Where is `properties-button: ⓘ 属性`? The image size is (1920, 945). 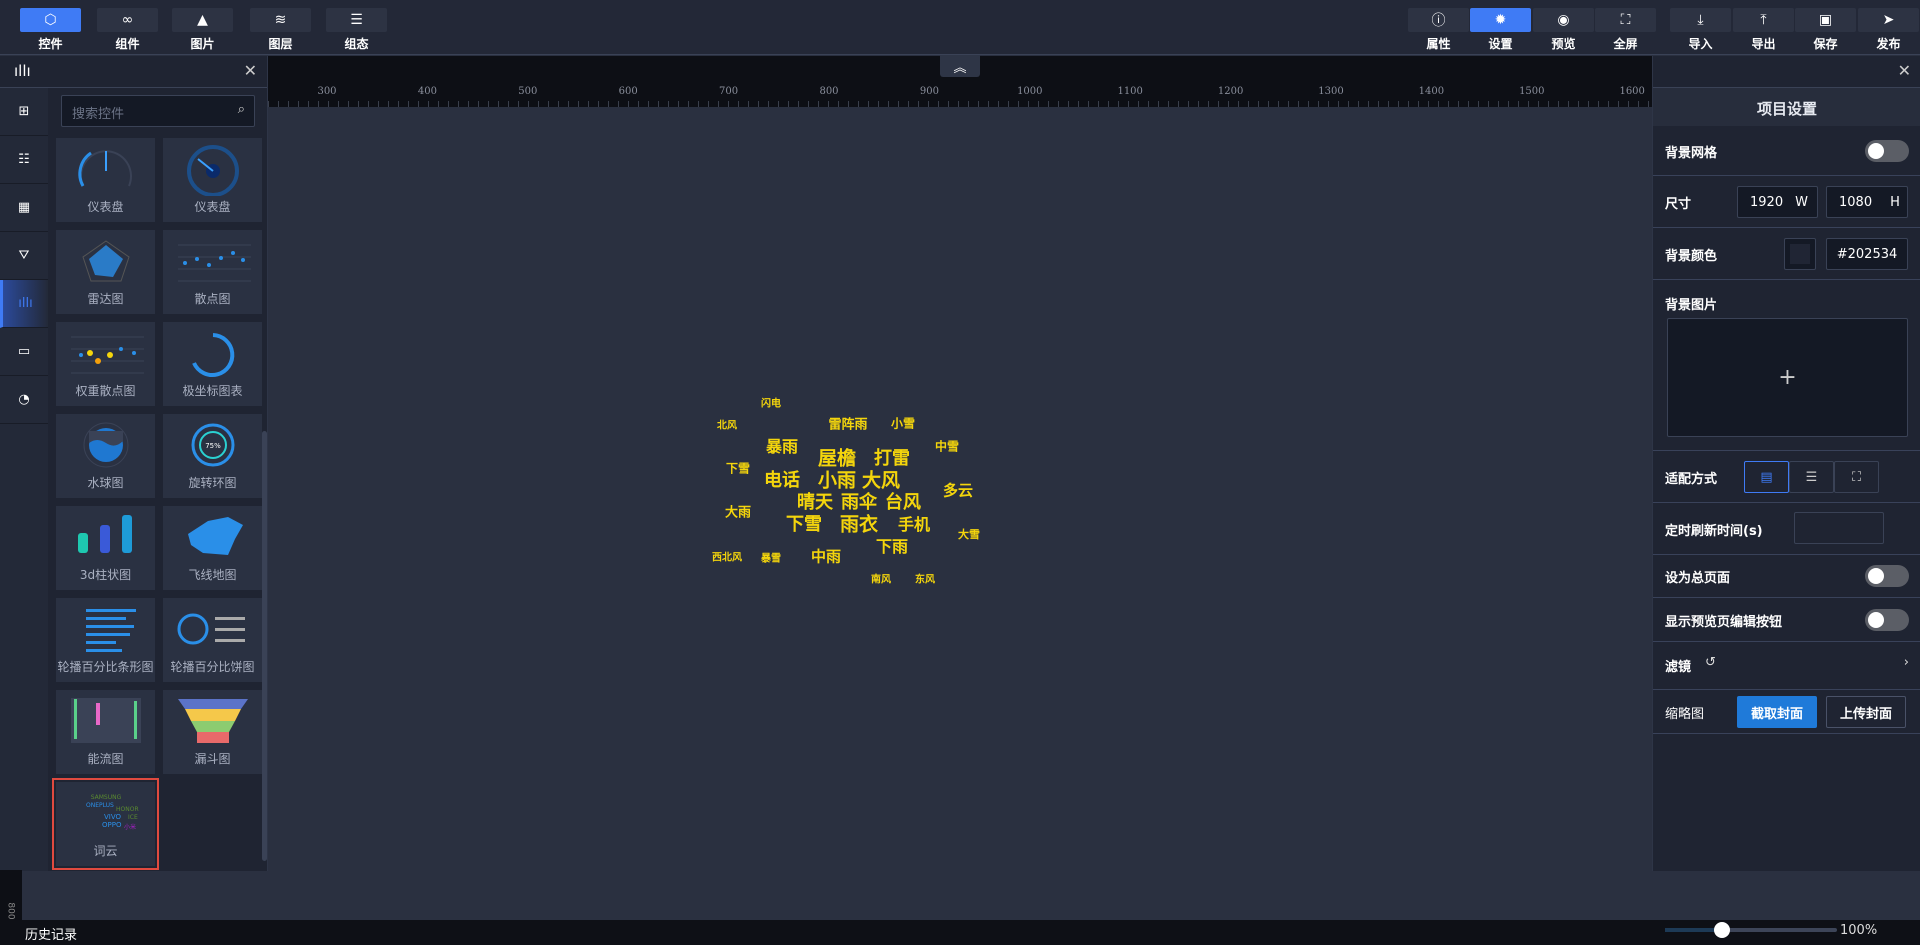
properties-button: ⓘ 属性 is located at coordinates (1438, 30).